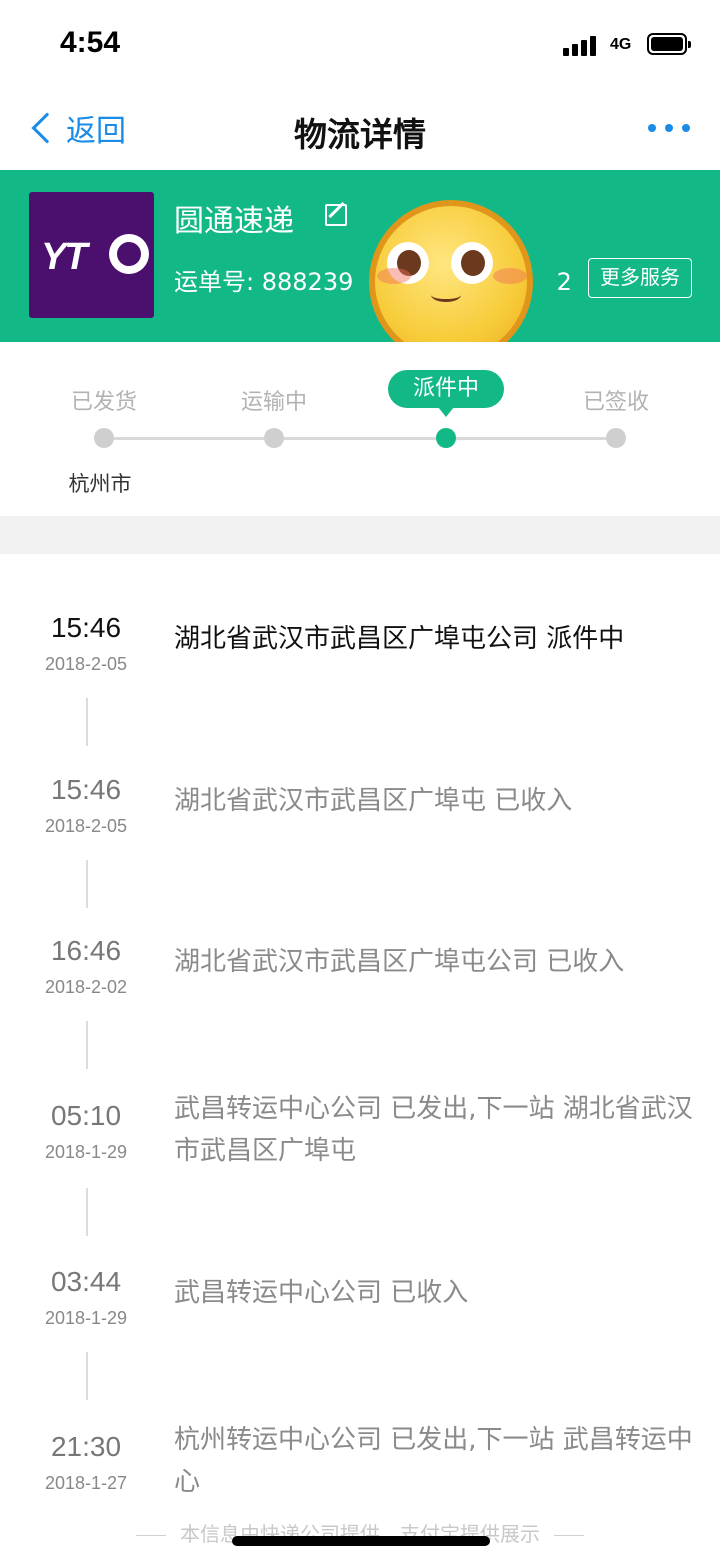 This screenshot has height=1562, width=720. Describe the element at coordinates (129, 254) in the screenshot. I see `runner-icon` at that location.